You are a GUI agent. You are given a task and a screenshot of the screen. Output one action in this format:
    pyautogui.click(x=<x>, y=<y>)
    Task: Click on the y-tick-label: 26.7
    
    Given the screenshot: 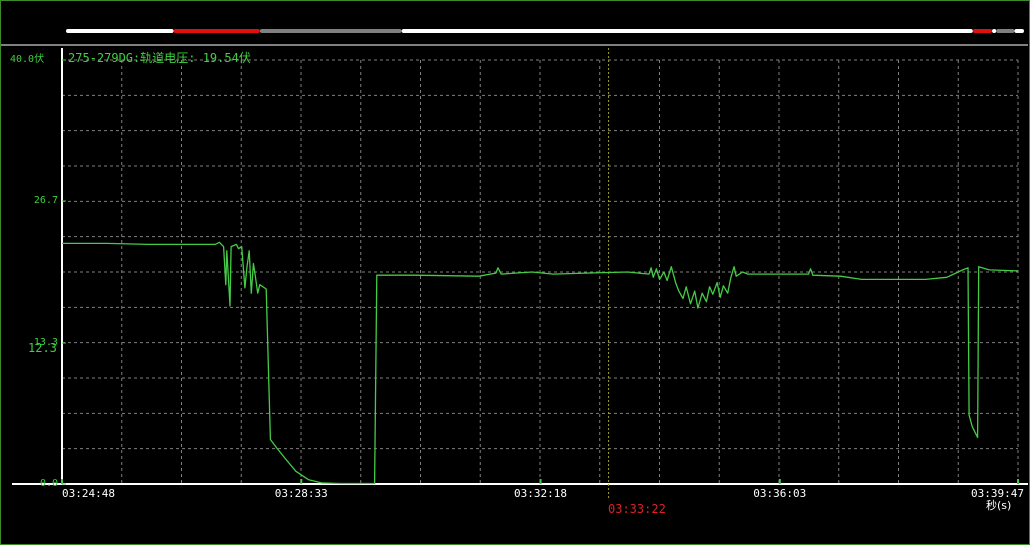 What is the action you would take?
    pyautogui.click(x=45, y=200)
    